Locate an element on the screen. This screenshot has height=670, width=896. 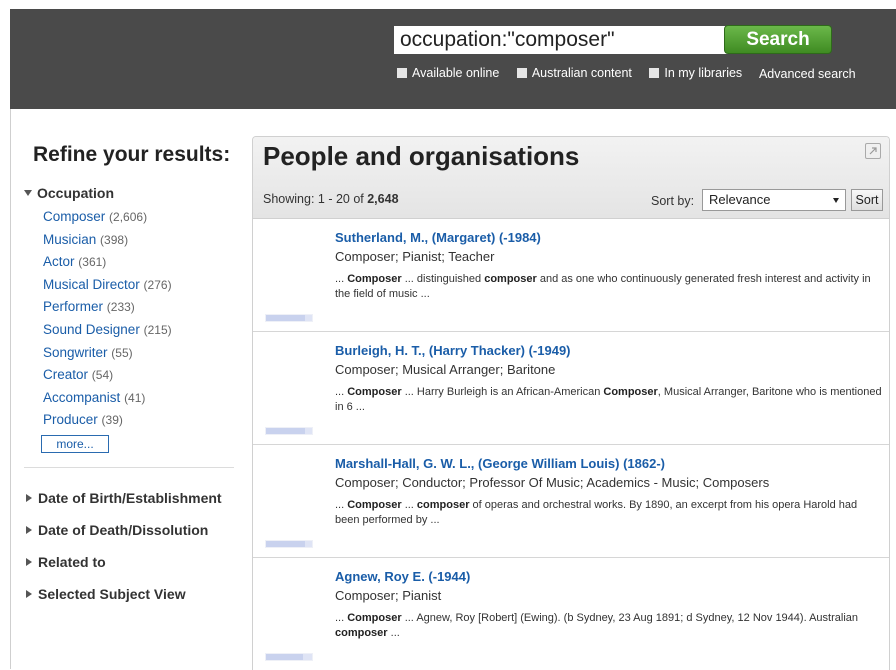
facet-count: (39) is located at coordinates (112, 420).